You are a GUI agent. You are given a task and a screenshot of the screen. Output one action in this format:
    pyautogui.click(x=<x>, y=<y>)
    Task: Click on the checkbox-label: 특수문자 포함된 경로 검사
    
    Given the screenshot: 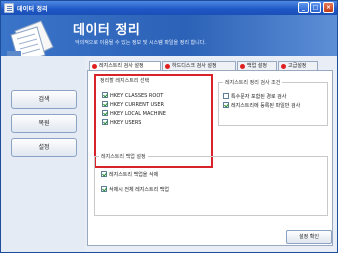 What is the action you would take?
    pyautogui.click(x=259, y=97)
    